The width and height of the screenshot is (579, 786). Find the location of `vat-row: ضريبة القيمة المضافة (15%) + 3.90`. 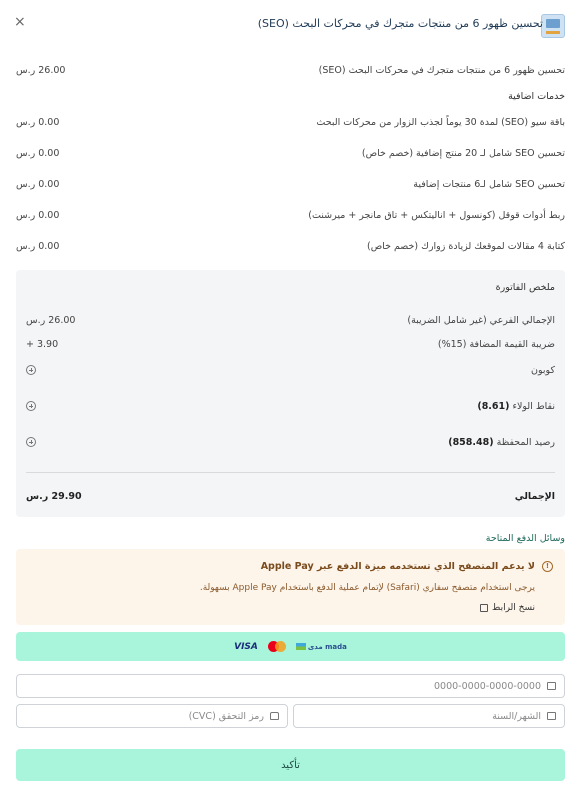

vat-row: ضريبة القيمة المضافة (15%) + 3.90 is located at coordinates (290, 344).